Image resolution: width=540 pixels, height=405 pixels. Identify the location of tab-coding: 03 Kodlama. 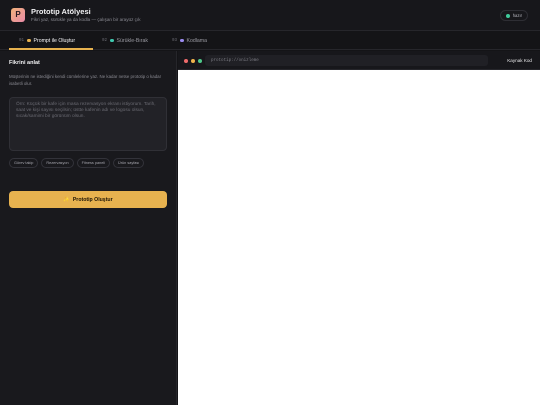
(189, 40).